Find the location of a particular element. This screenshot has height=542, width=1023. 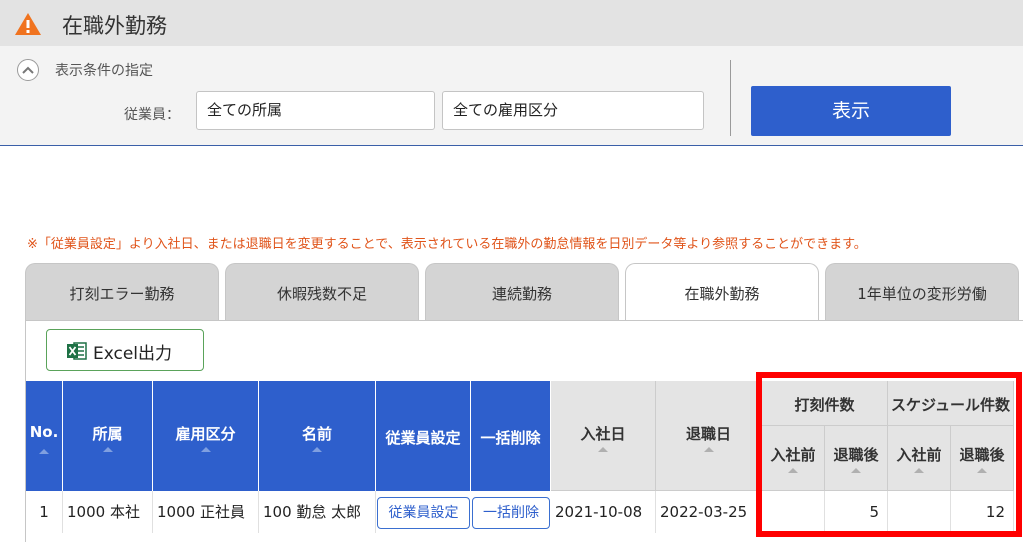

header-bulk-delete: 一括削除 is located at coordinates (511, 436).